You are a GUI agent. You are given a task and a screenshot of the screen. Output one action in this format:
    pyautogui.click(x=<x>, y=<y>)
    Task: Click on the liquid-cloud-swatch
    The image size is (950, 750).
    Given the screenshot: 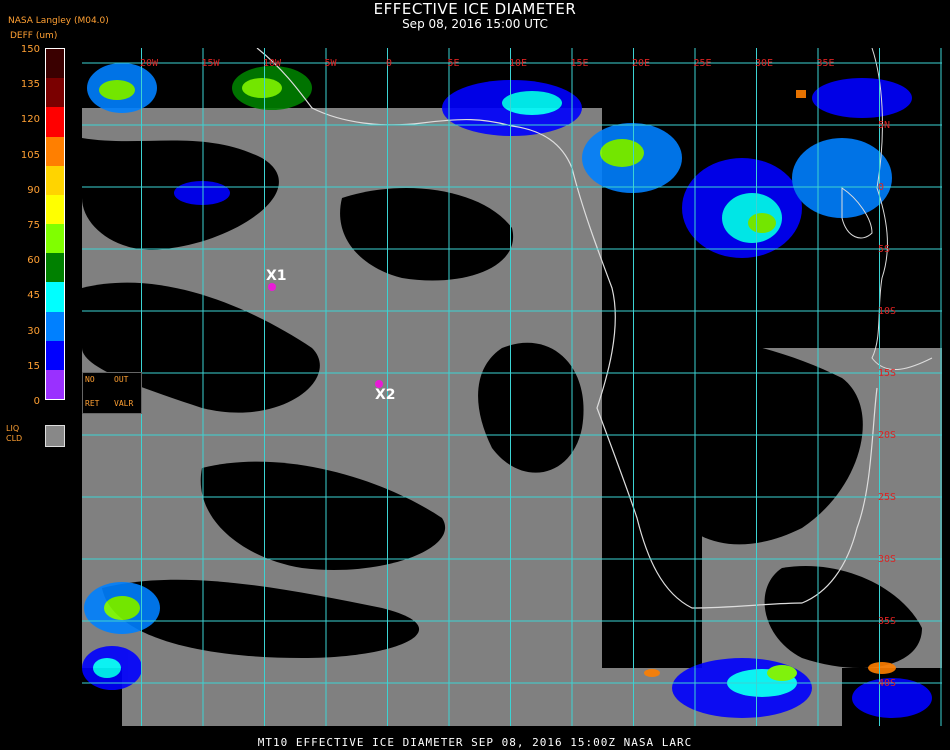 What is the action you would take?
    pyautogui.click(x=55, y=436)
    